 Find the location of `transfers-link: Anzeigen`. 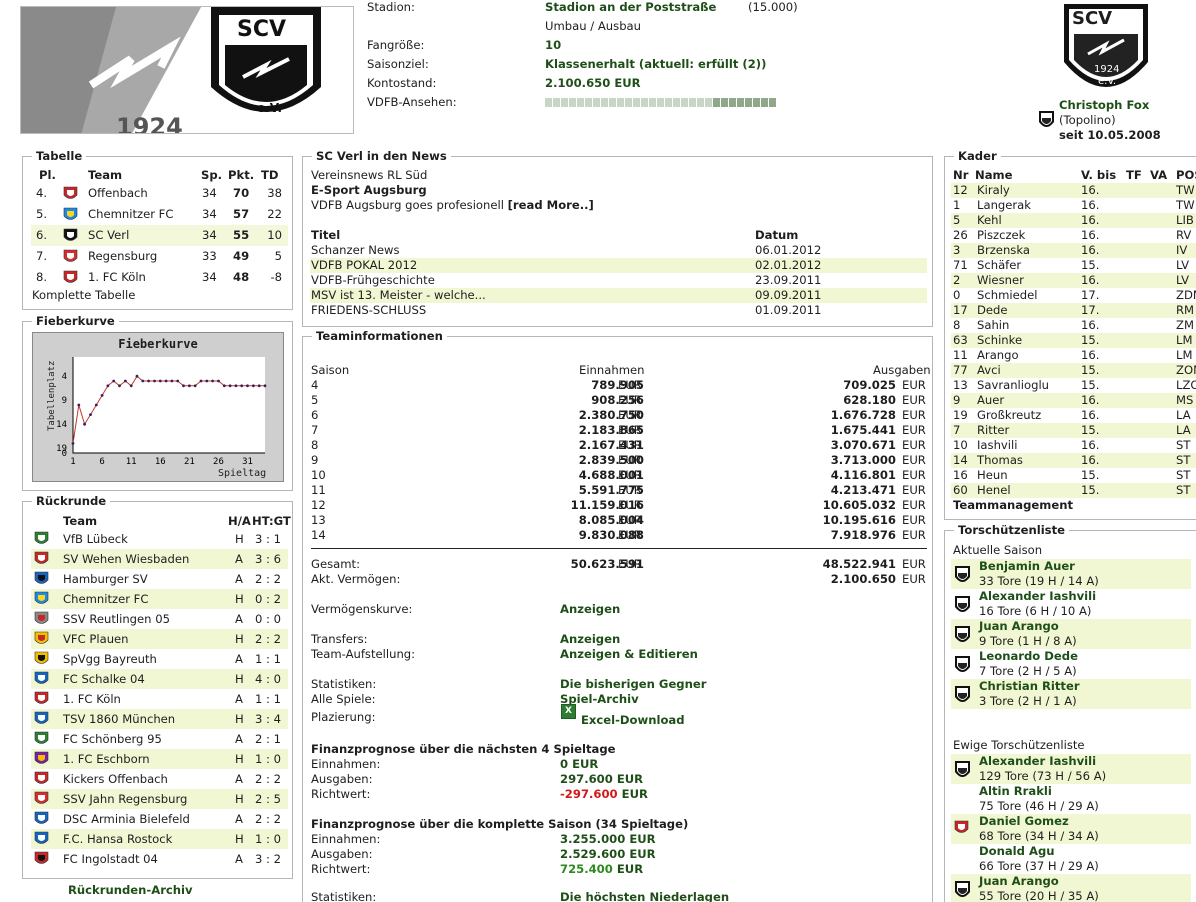

transfers-link: Anzeigen is located at coordinates (590, 639).